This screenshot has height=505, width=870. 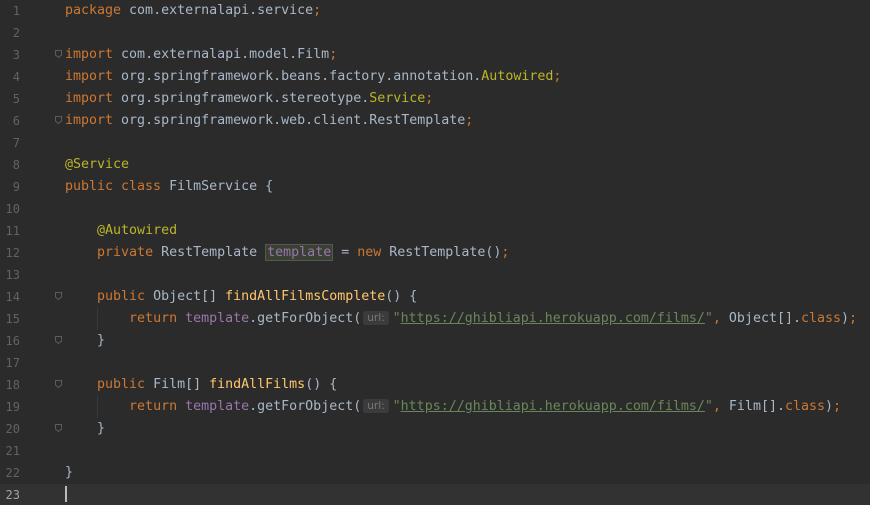 What do you see at coordinates (435, 33) in the screenshot?
I see `code-line: 2` at bounding box center [435, 33].